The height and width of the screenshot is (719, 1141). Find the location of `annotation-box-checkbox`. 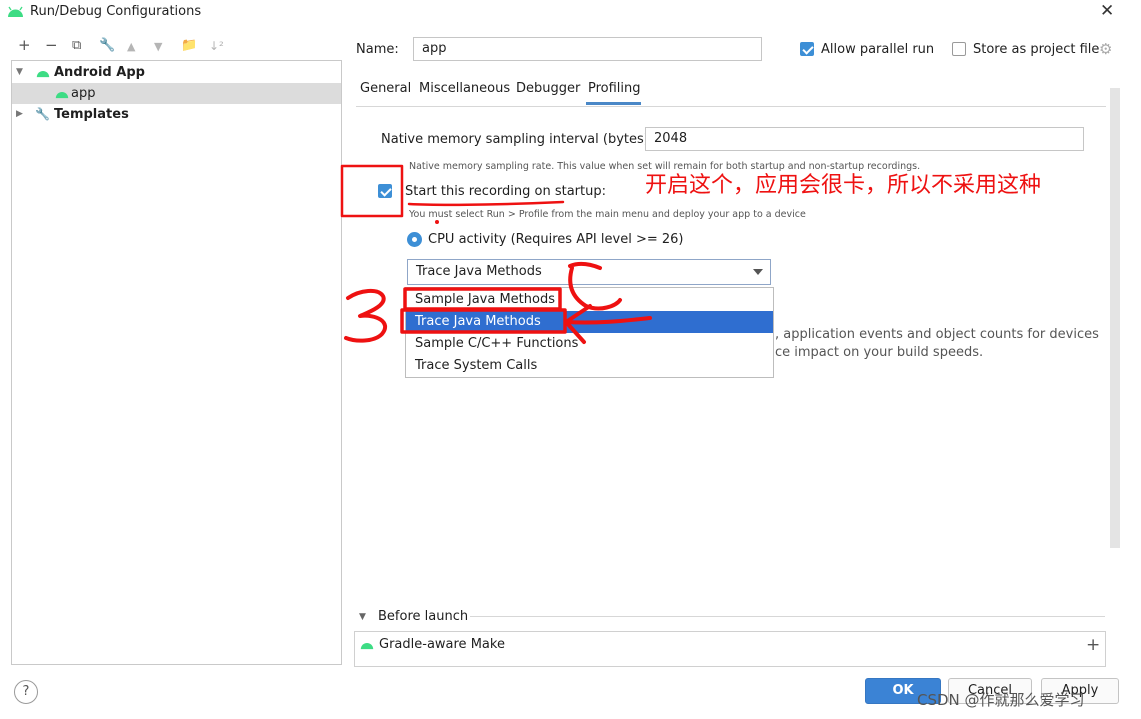

annotation-box-checkbox is located at coordinates (372, 191).